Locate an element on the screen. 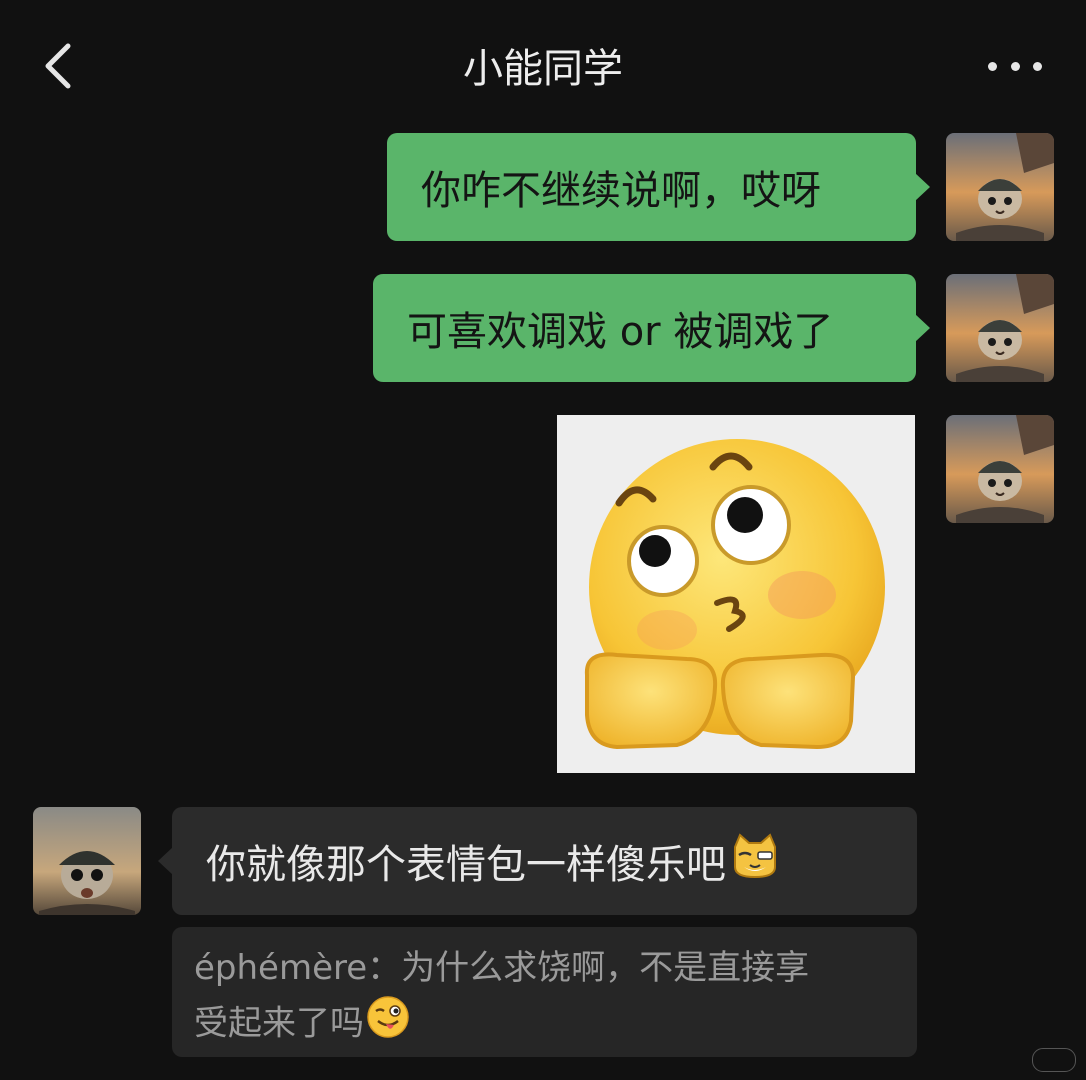 This screenshot has height=1080, width=1086. message-text: 可喜欢调戏 or 被调戏了 is located at coordinates (620, 332).